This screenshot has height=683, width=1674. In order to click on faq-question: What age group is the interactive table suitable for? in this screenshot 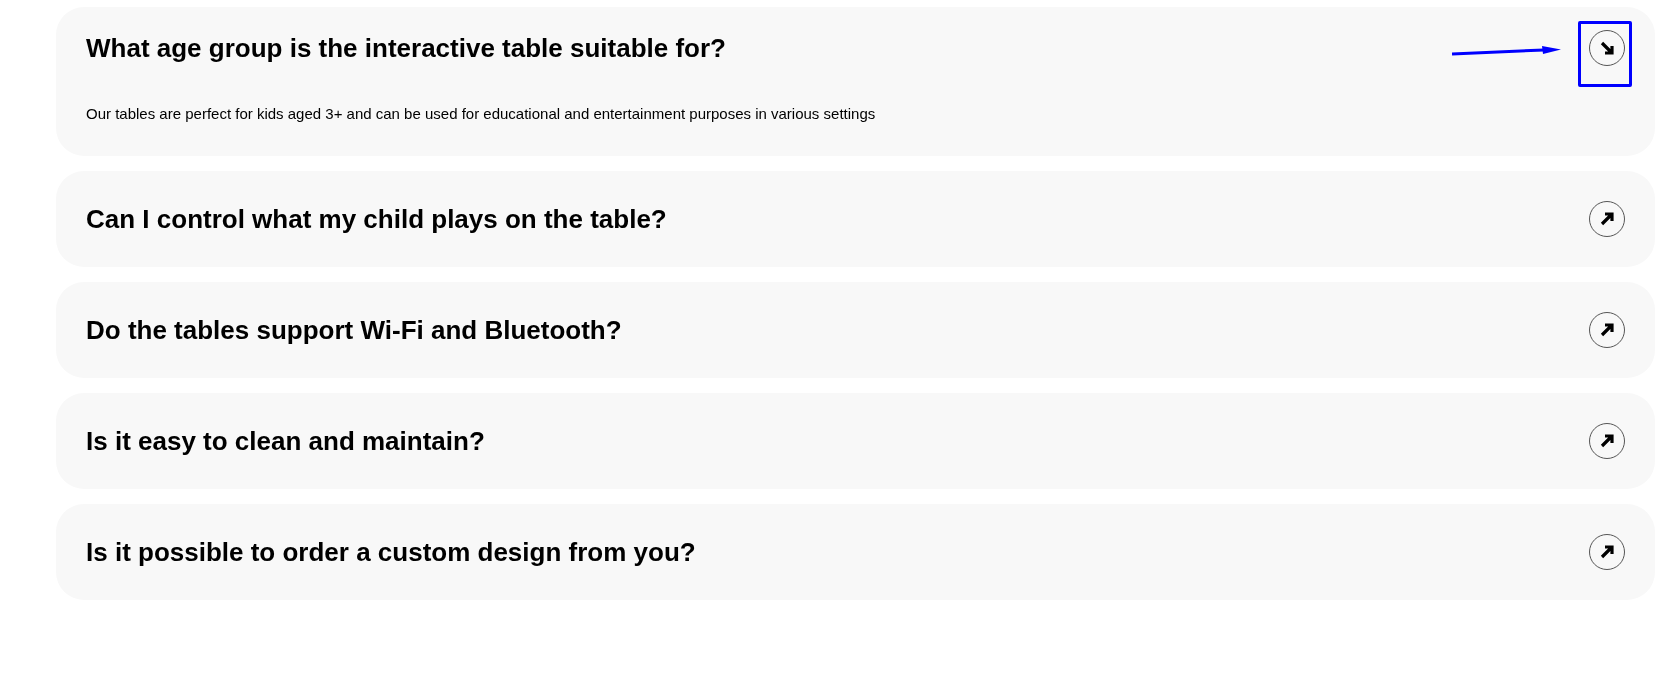, I will do `click(406, 48)`.